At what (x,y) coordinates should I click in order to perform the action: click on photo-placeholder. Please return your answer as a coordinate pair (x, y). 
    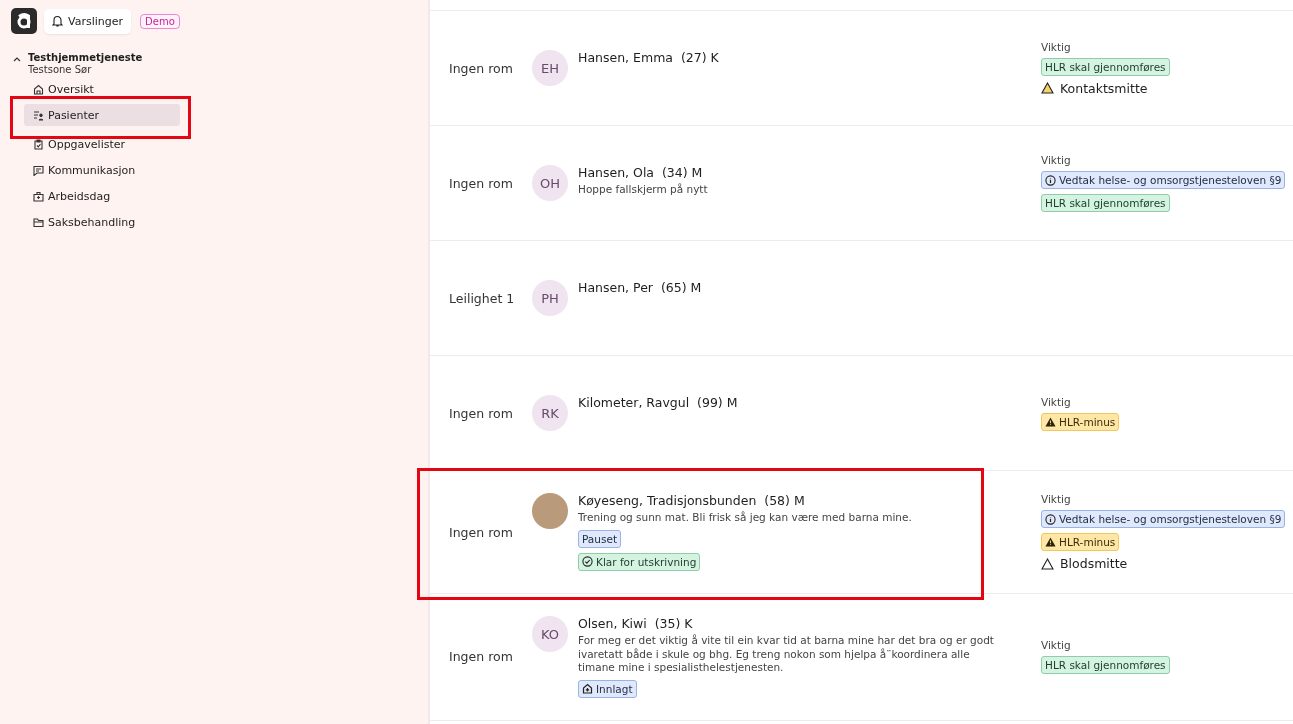
    Looking at the image, I should click on (550, 511).